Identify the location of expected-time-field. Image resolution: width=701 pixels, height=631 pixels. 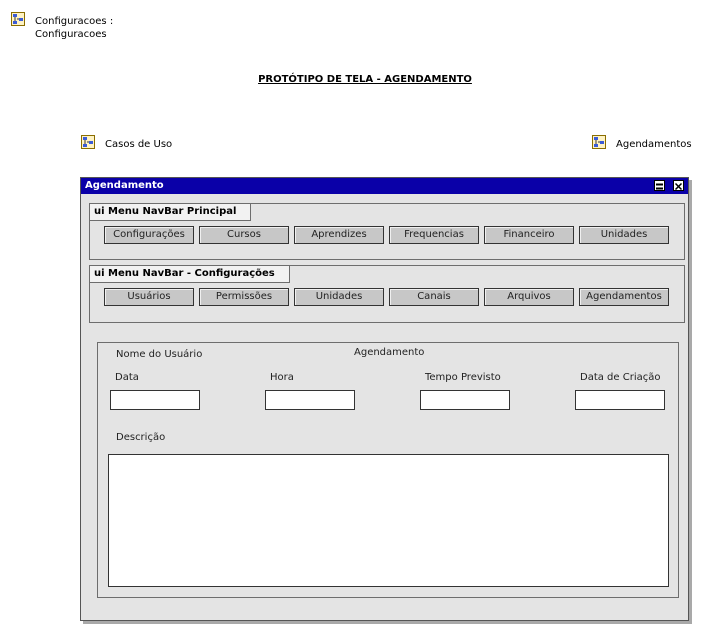
(465, 400).